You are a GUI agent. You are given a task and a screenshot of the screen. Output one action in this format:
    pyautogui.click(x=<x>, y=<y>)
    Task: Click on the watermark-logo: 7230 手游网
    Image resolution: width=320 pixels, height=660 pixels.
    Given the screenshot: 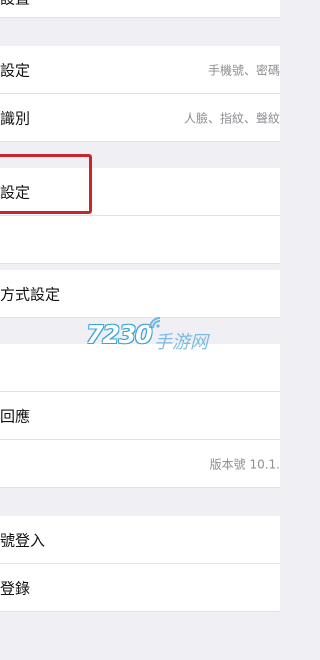 What is the action you would take?
    pyautogui.click(x=152, y=336)
    